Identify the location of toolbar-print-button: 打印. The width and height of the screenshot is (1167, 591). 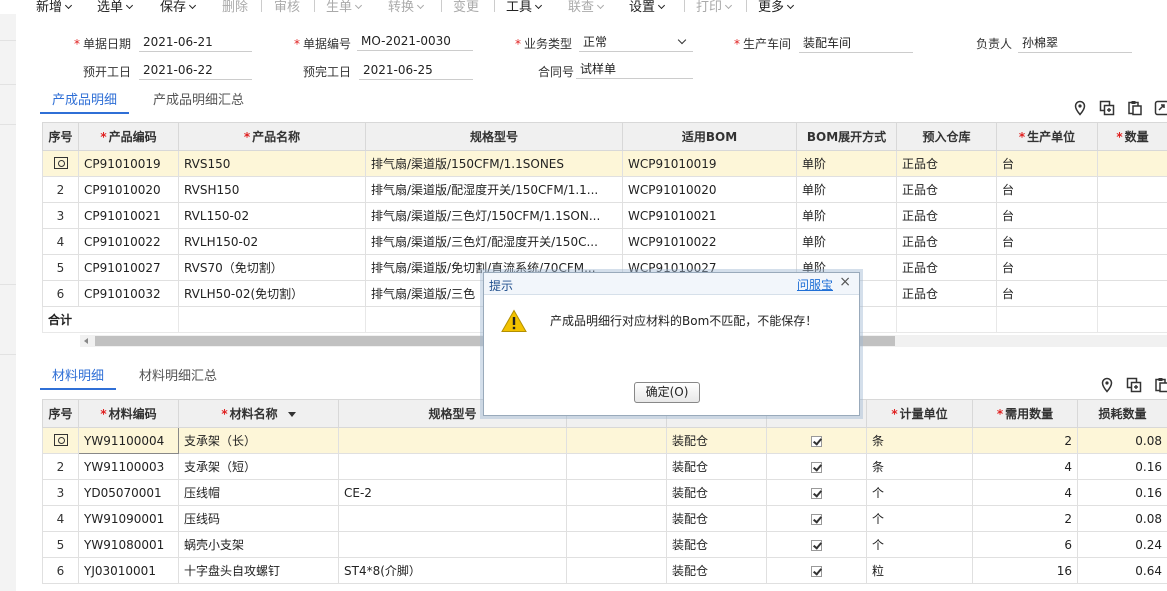
(714, 7).